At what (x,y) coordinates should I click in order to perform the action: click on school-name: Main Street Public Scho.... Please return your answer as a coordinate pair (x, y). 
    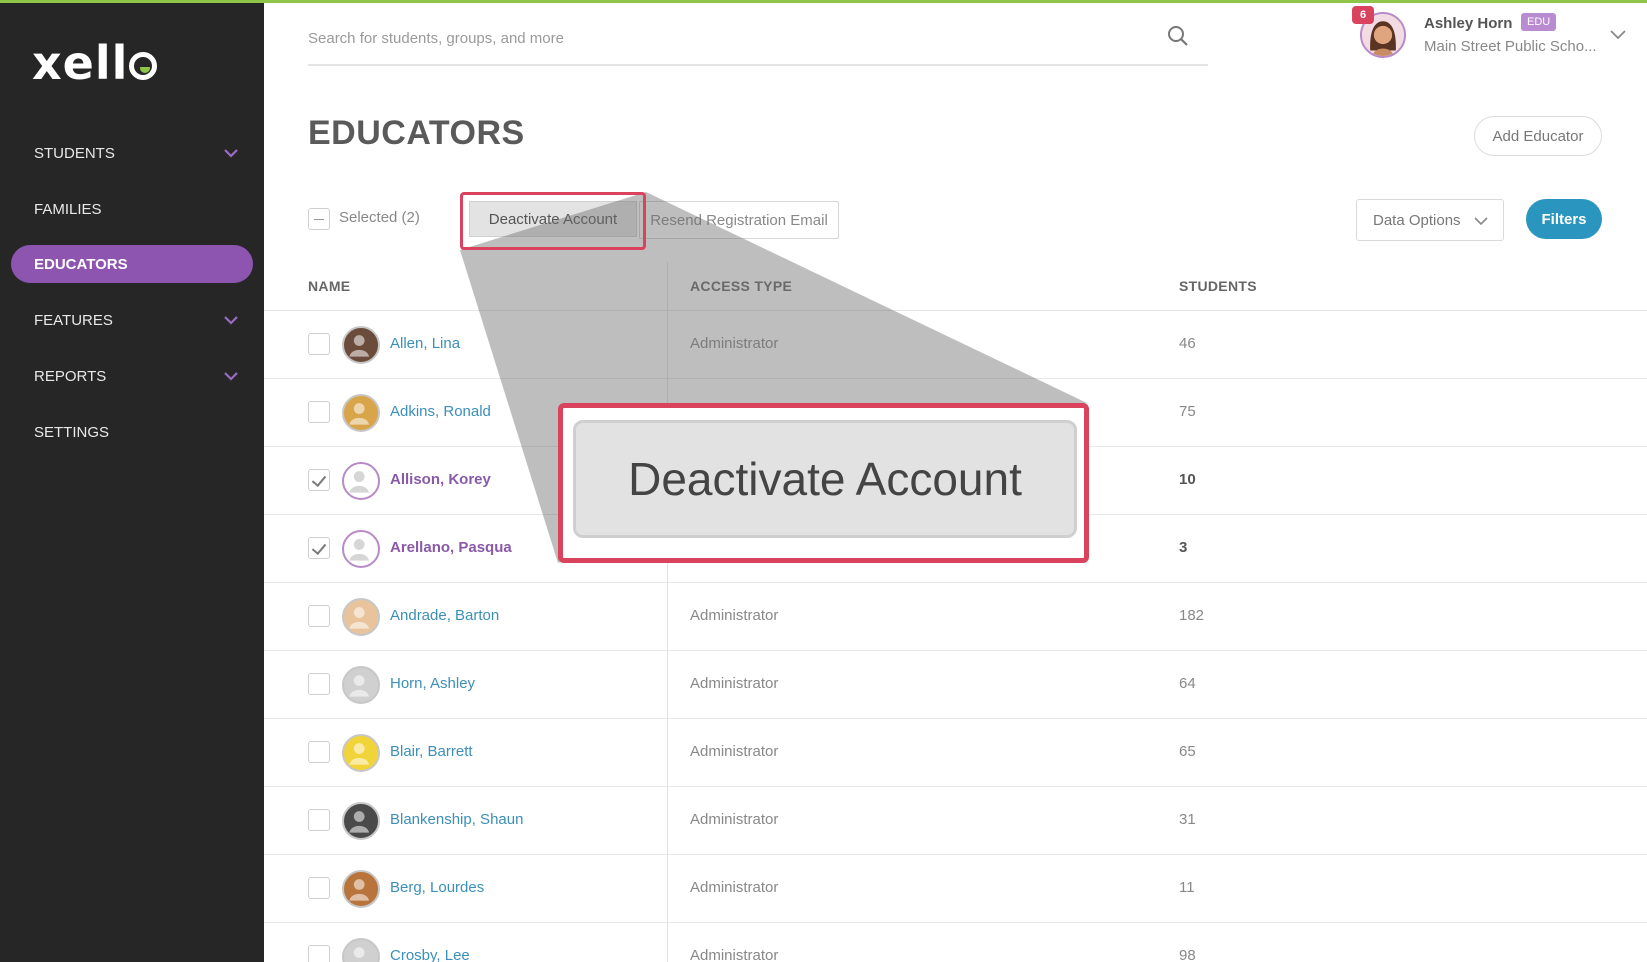
    Looking at the image, I should click on (1510, 46).